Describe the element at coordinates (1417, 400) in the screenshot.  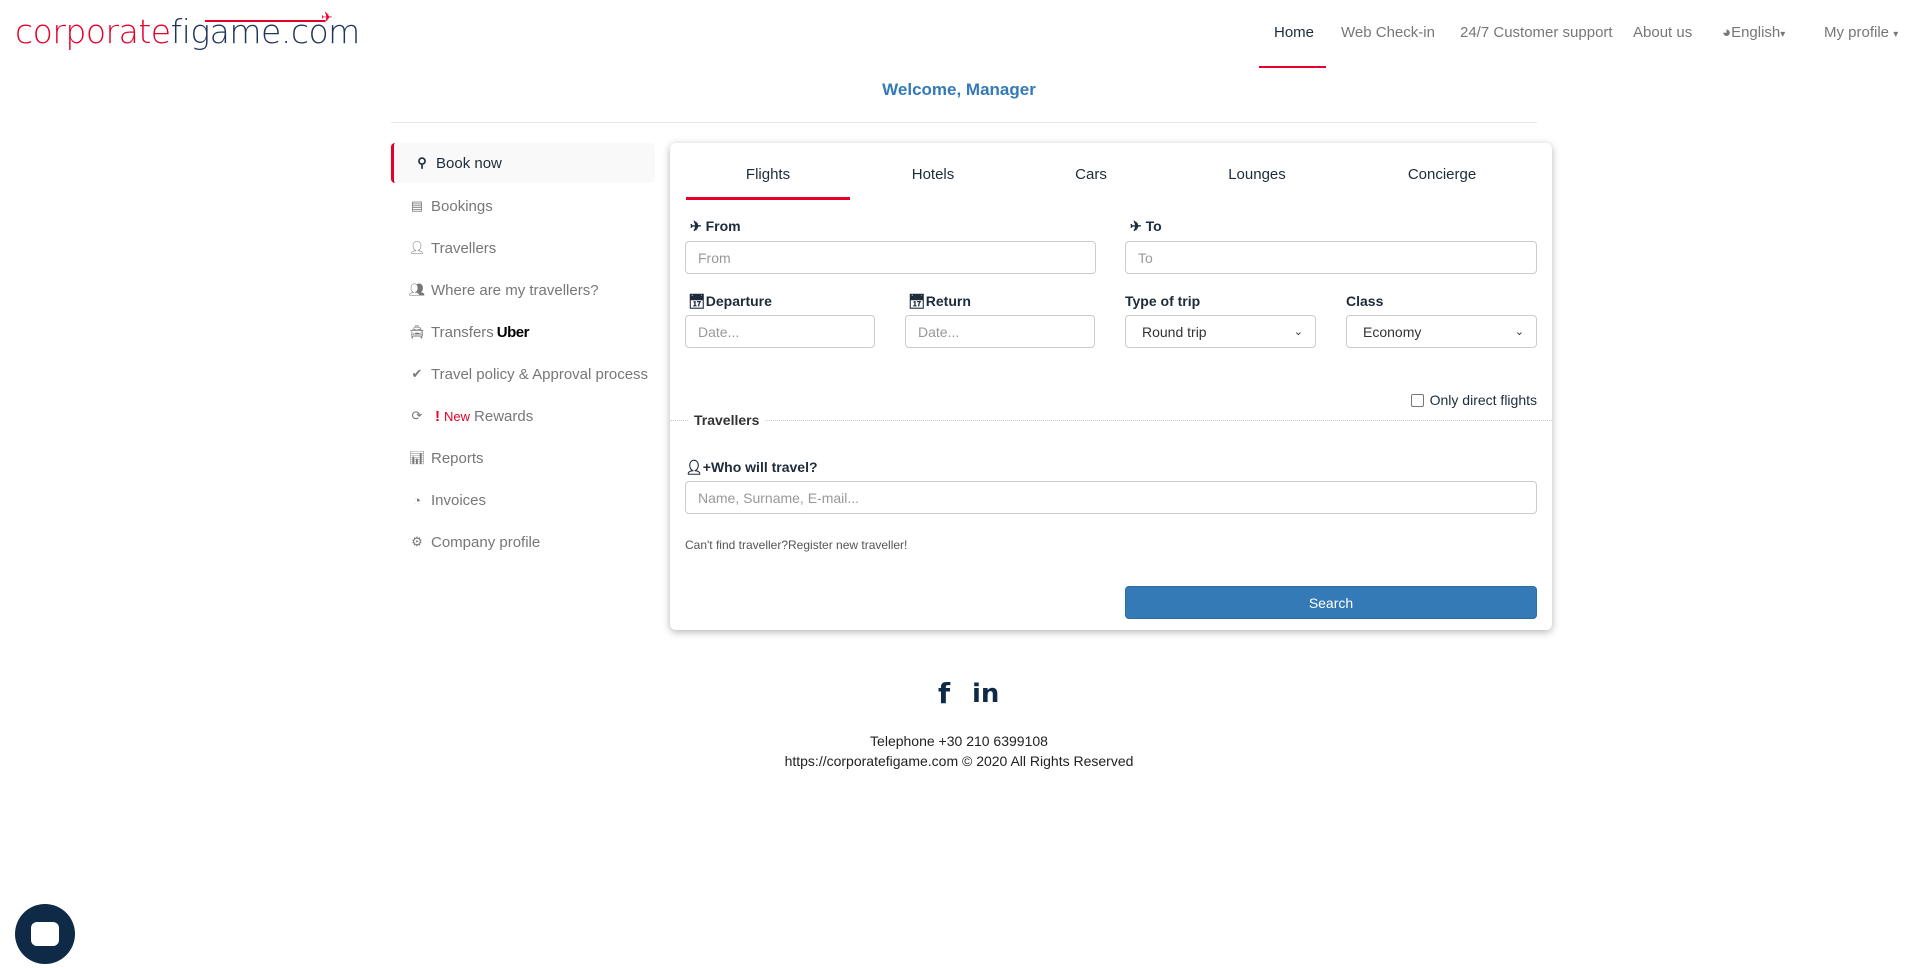
I see `direct-flights-checkbox` at that location.